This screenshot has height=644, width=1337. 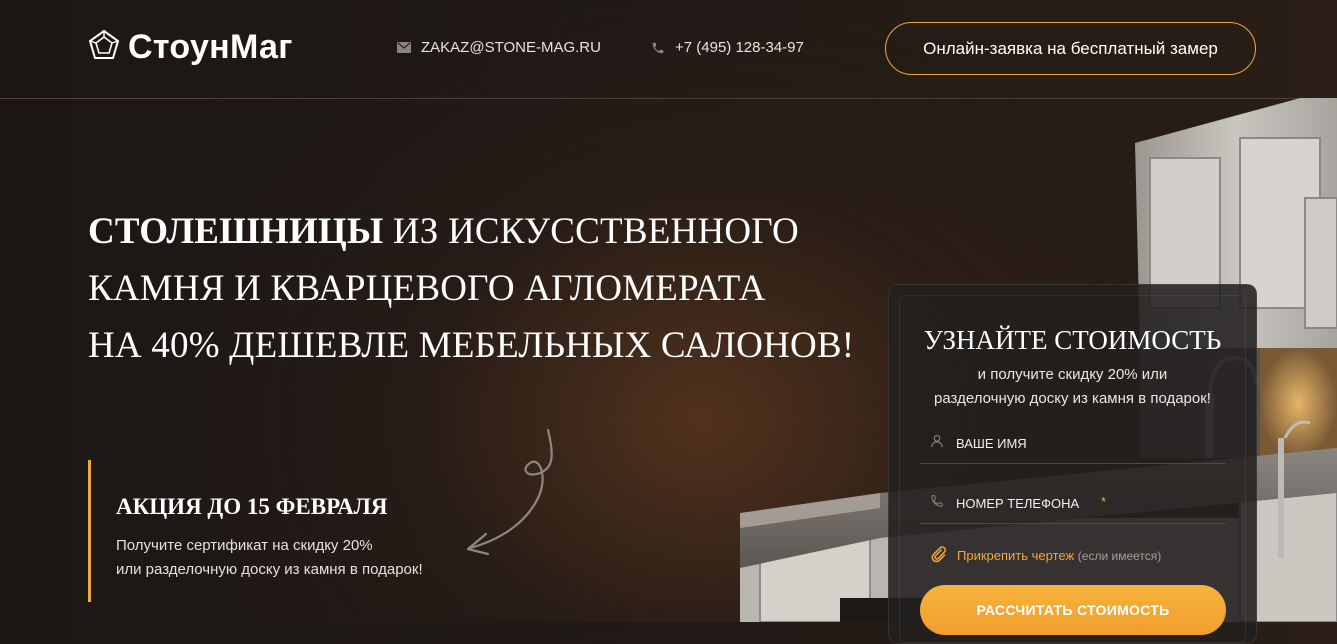 I want to click on promo-text-line-1: Получите сертификат на скидку 20%, so click(x=244, y=545).